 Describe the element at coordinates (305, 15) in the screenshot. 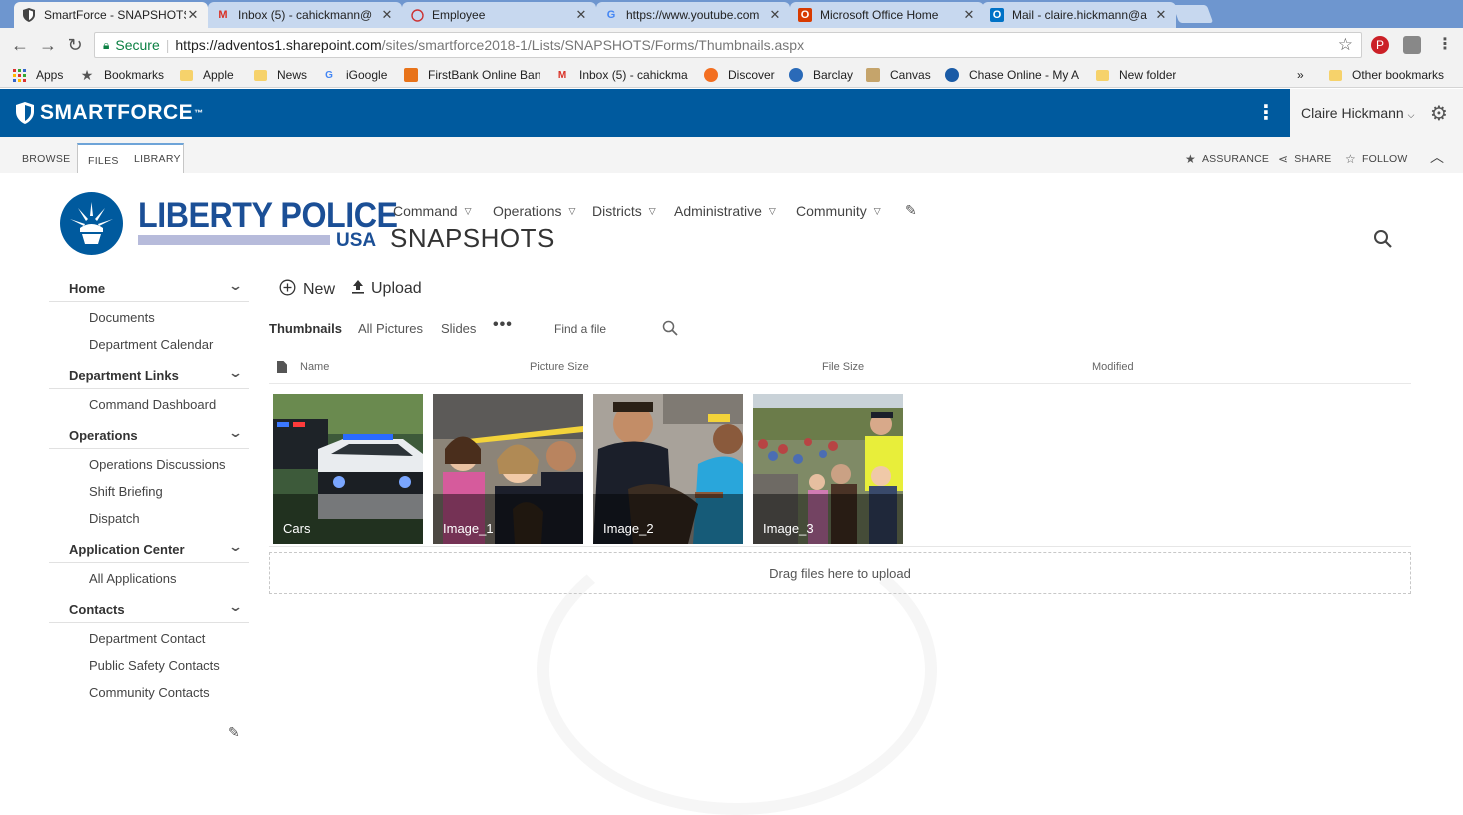

I see `browser-tab-inbox: M Inbox (5) - cahickmann@ ✕` at that location.